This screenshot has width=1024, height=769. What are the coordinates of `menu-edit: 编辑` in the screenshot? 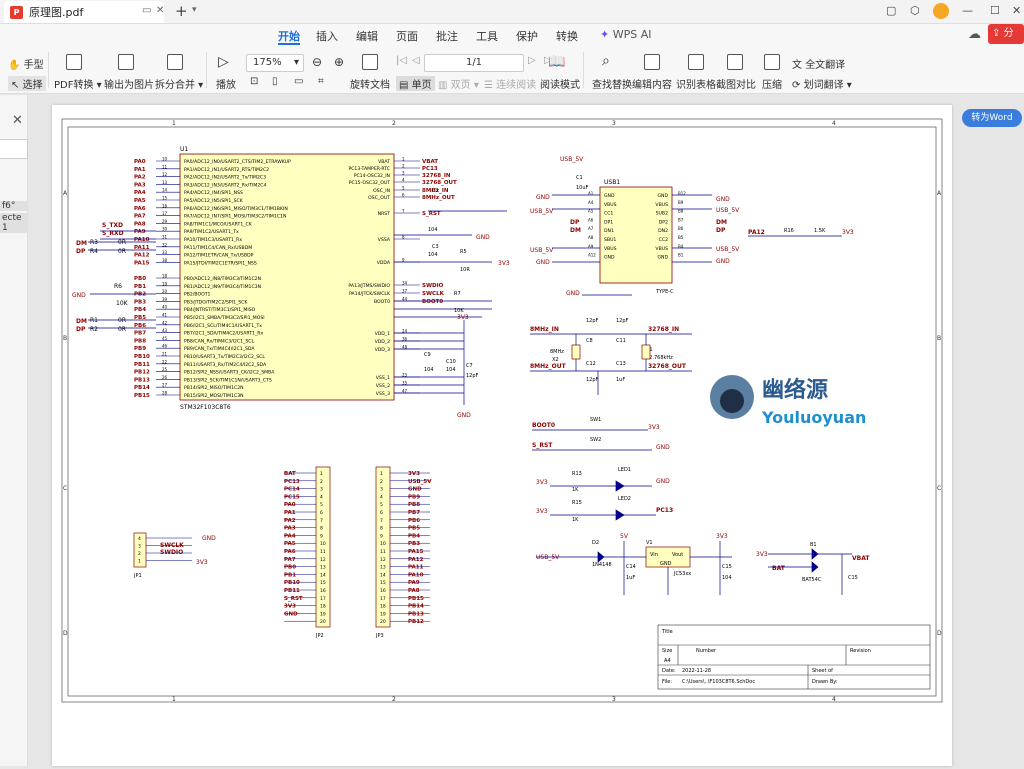 It's located at (367, 36).